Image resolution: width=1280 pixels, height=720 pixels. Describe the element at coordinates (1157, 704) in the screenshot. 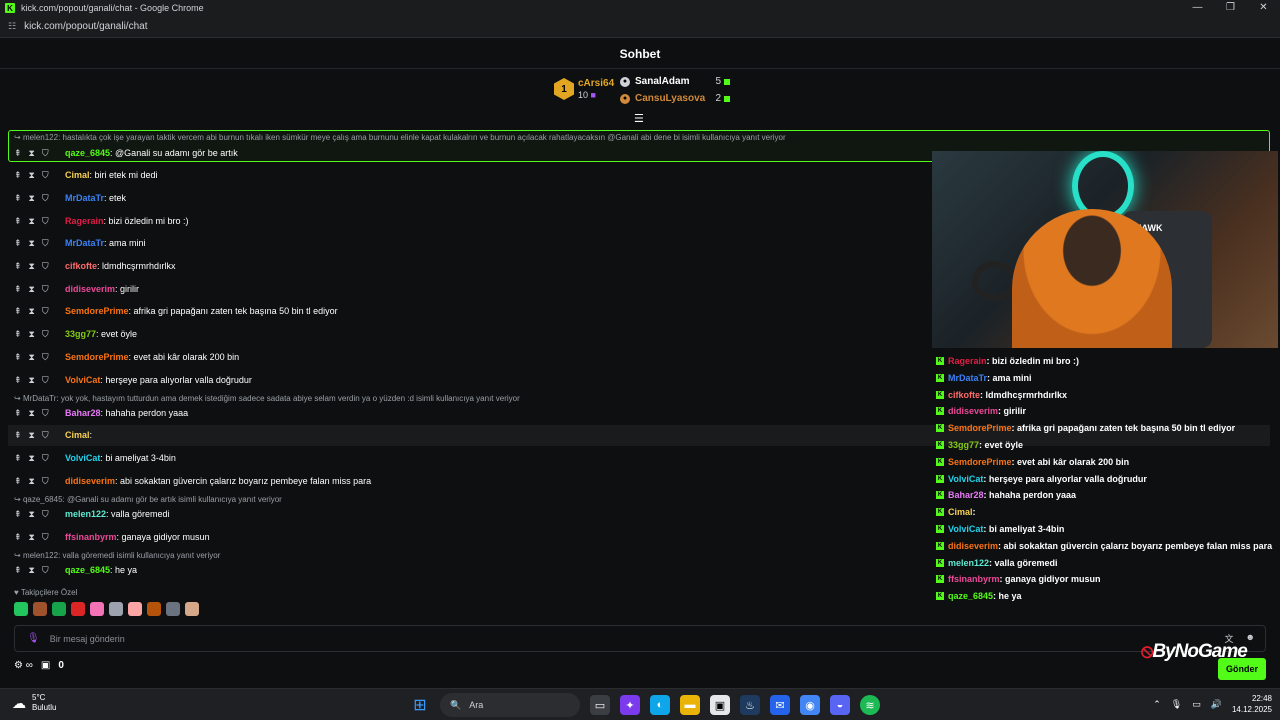

I see `tray-expand-icon: ⌃` at that location.